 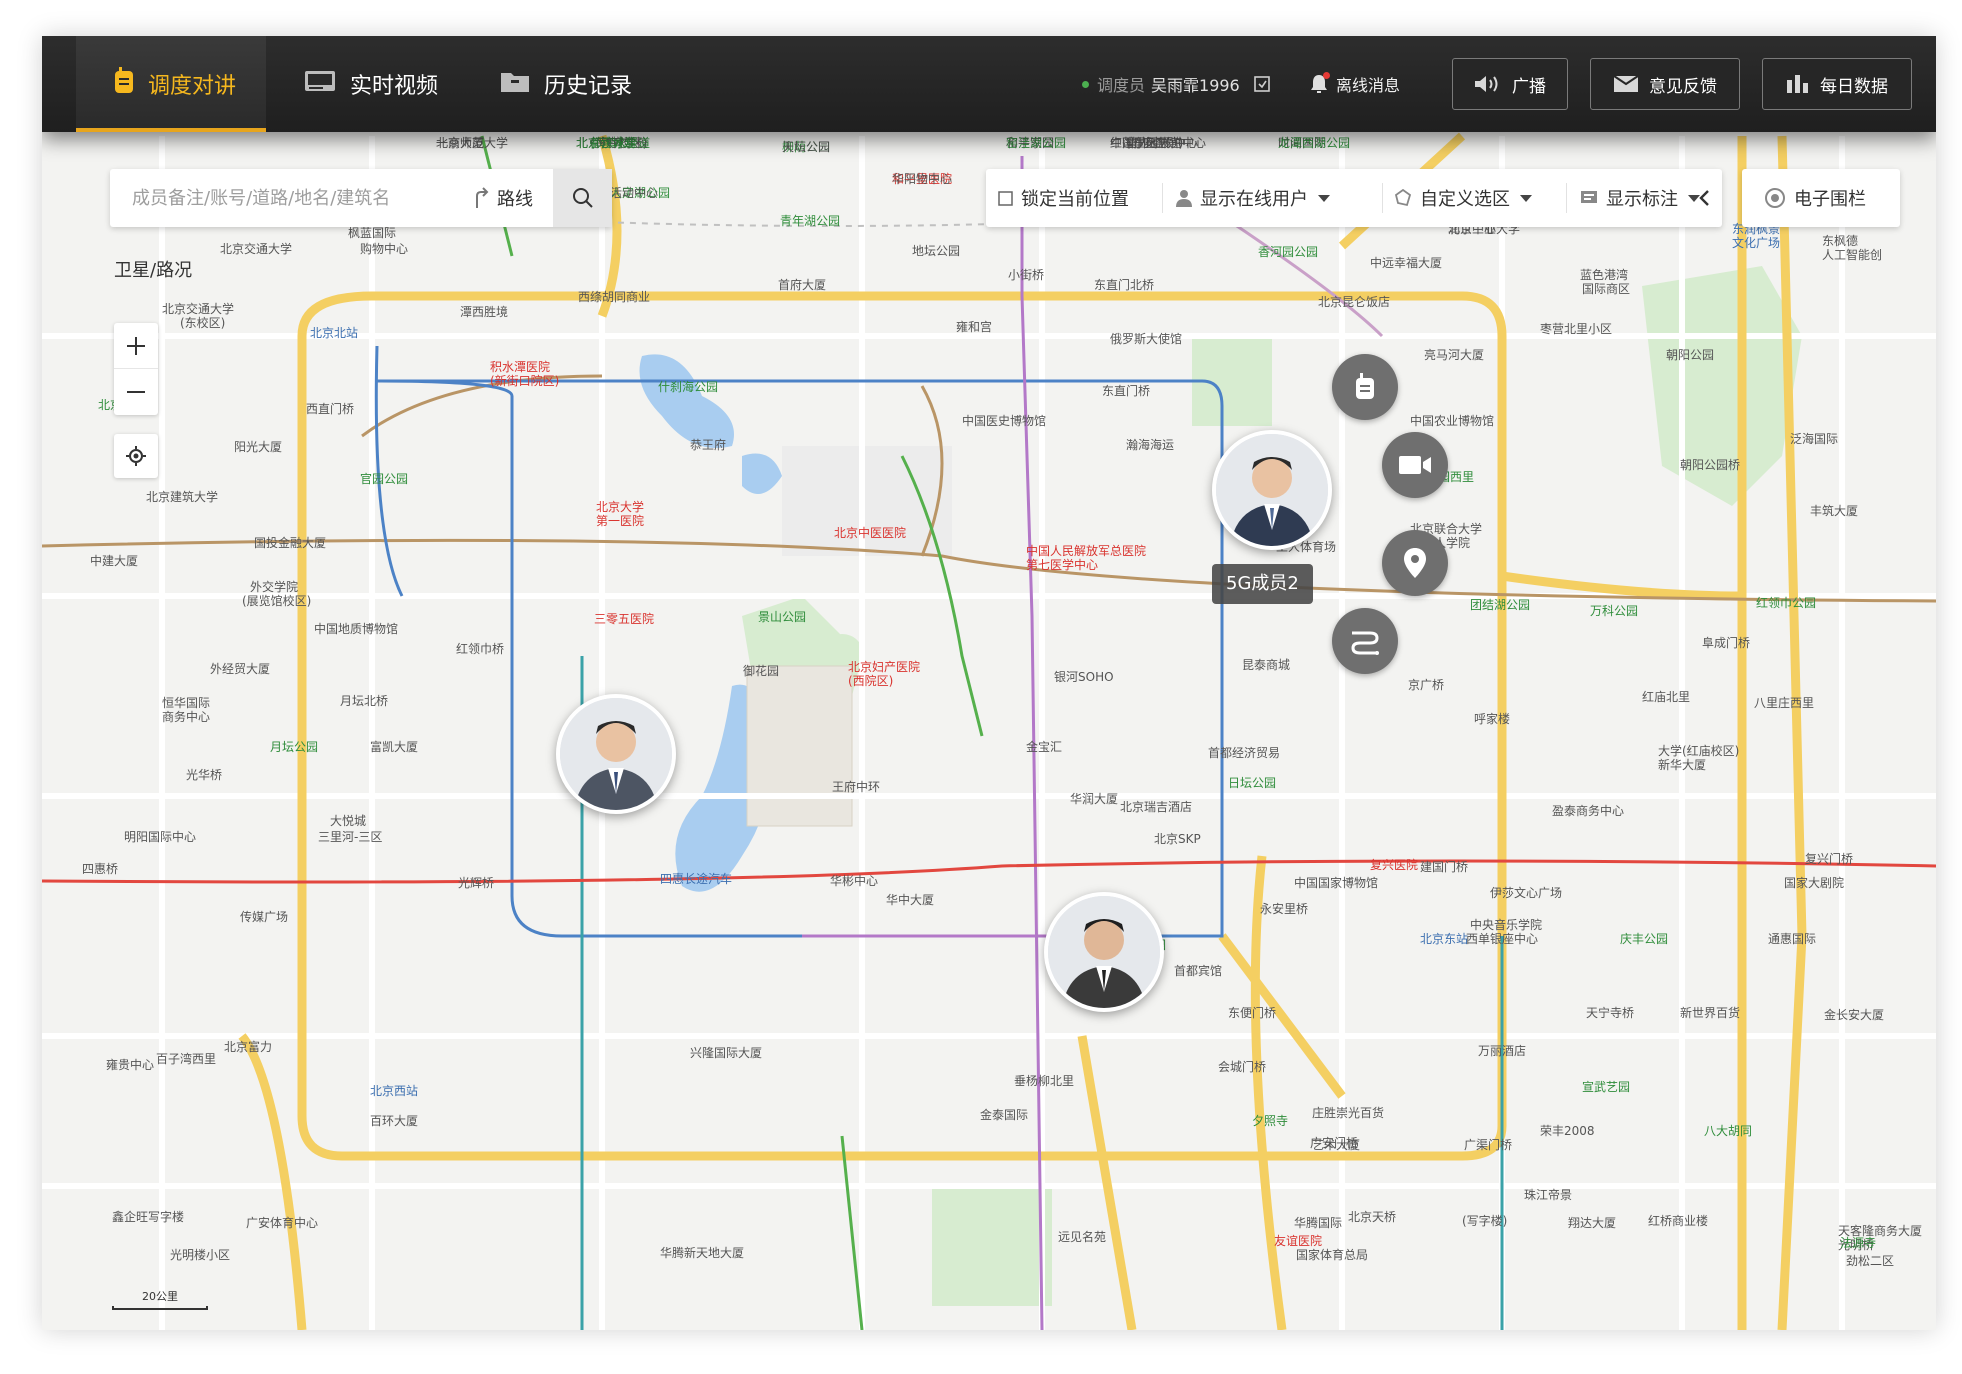 What do you see at coordinates (634, 193) in the screenshot?
I see `map-place-label: 活动中心` at bounding box center [634, 193].